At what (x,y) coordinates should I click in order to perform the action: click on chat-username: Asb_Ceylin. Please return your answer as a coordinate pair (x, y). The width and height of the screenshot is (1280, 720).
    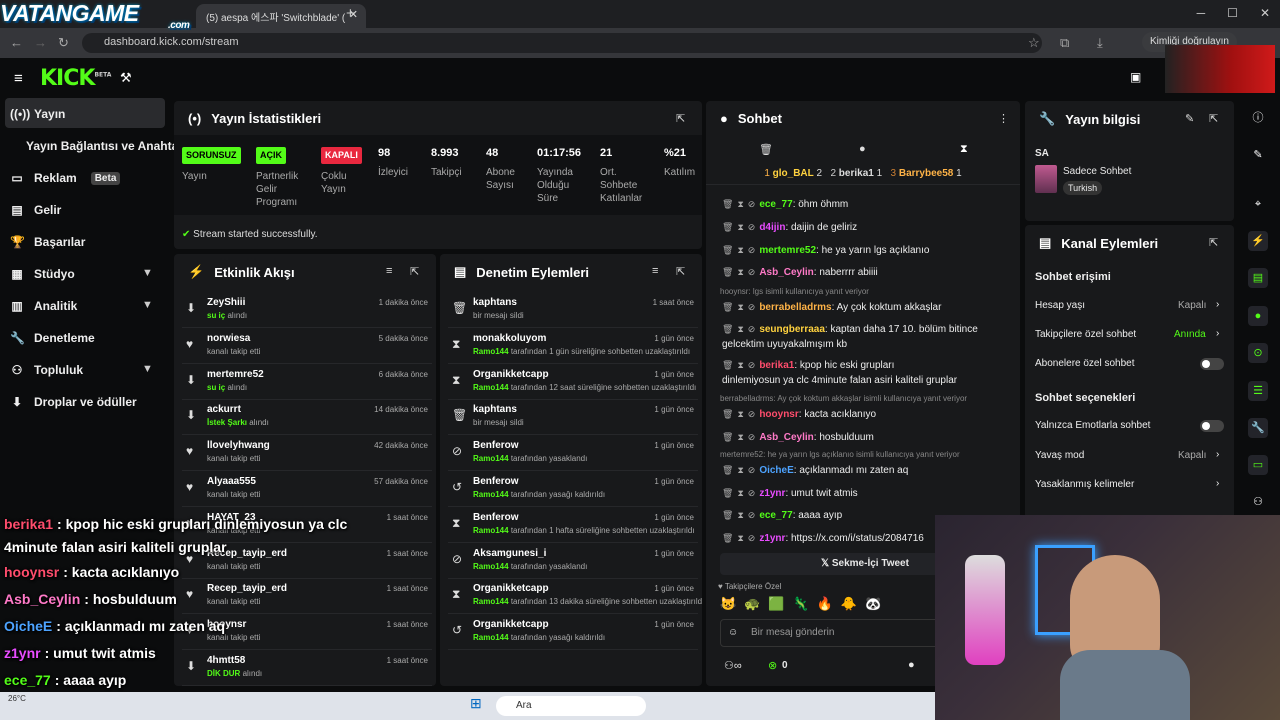
    Looking at the image, I should click on (786, 272).